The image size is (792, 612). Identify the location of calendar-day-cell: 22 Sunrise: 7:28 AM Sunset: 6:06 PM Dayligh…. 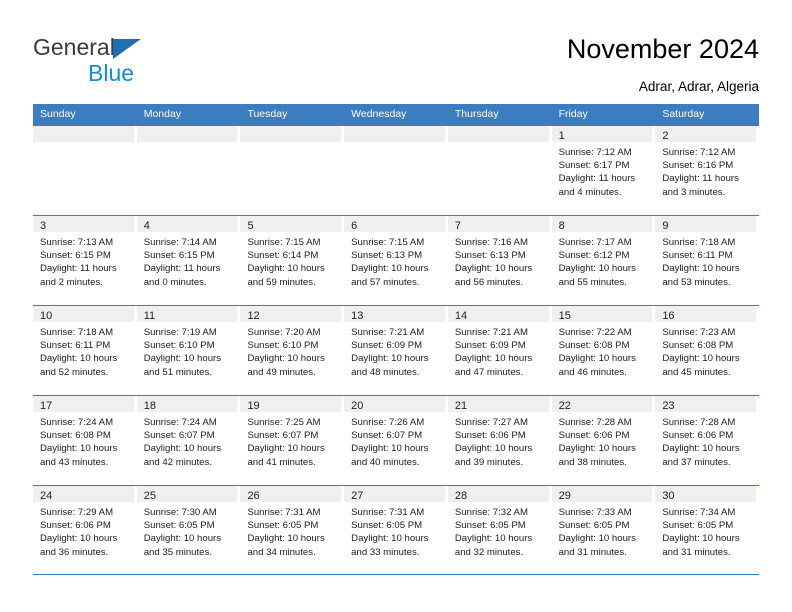
(603, 440).